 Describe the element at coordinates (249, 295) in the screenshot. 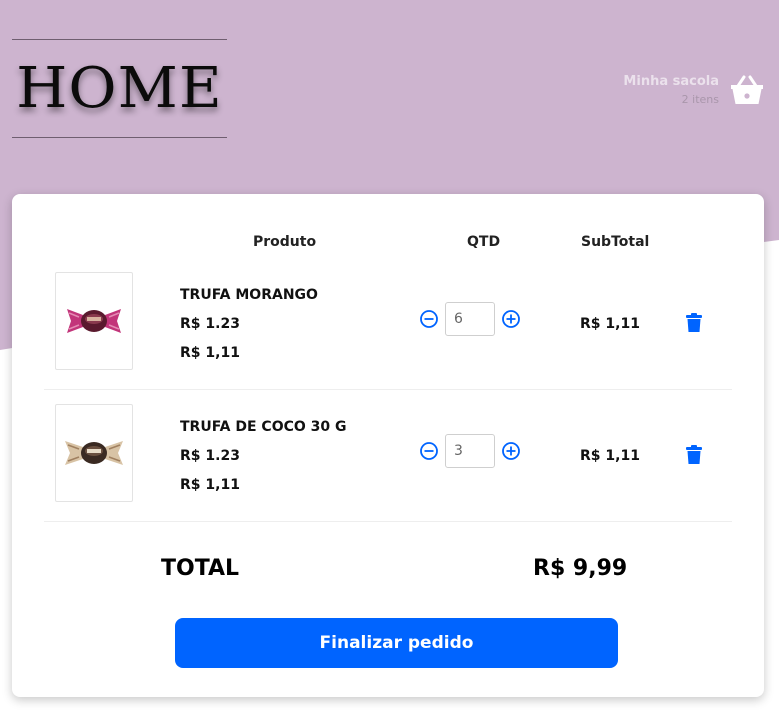

I see `product-name: TRUFA MORANGO` at that location.